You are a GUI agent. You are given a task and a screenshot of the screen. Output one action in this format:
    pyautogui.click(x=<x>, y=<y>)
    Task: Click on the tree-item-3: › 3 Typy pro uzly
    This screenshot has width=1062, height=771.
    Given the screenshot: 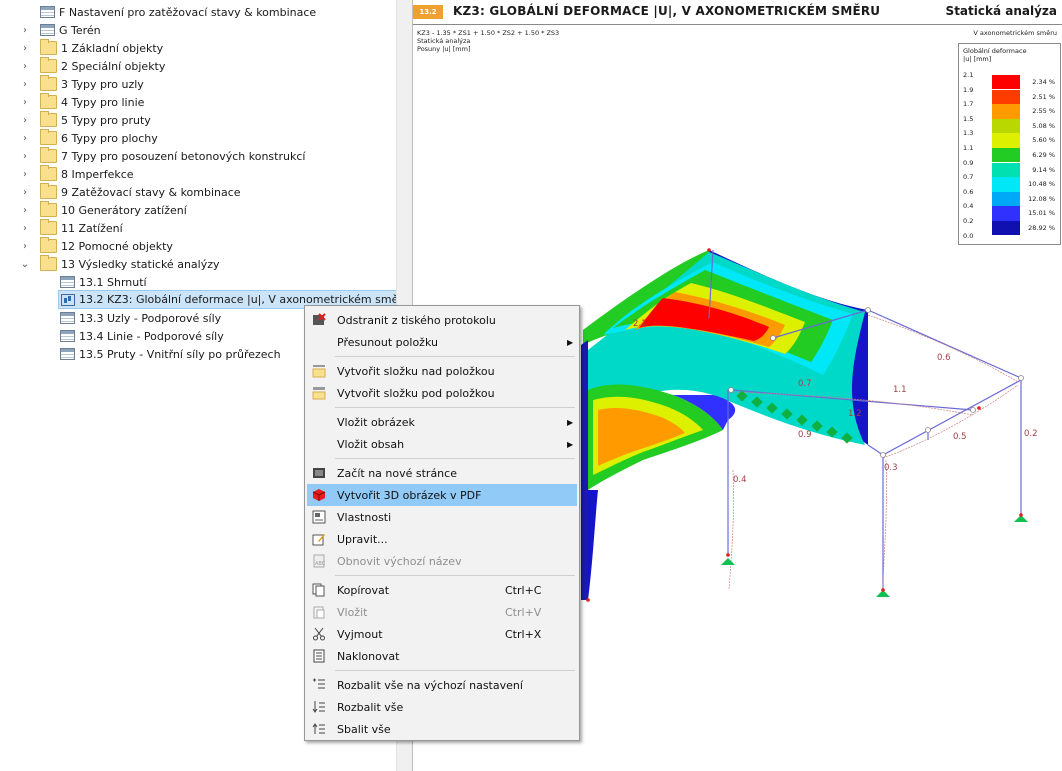 What is the action you would take?
    pyautogui.click(x=82, y=84)
    